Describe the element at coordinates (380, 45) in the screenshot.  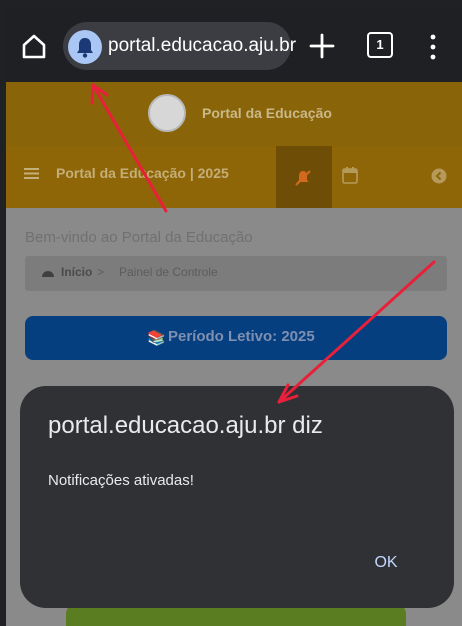
I see `tab-switcher-icon: 1` at that location.